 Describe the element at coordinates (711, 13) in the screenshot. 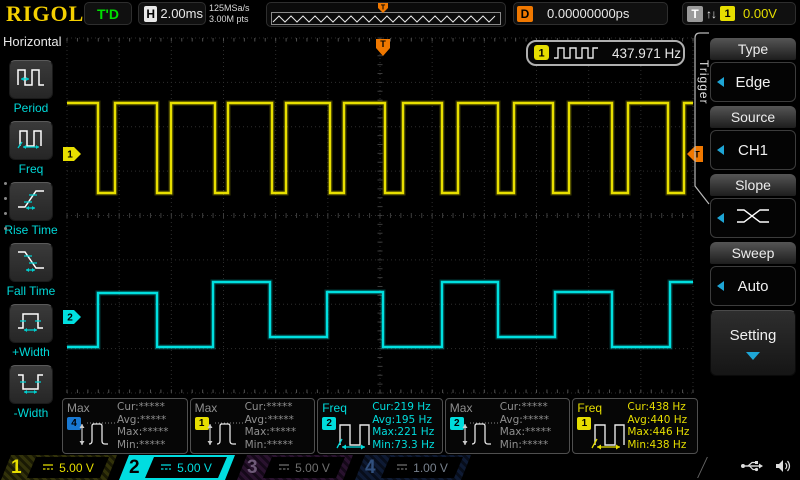

I see `trigger-edge-arrows-icon: ↑↓` at that location.